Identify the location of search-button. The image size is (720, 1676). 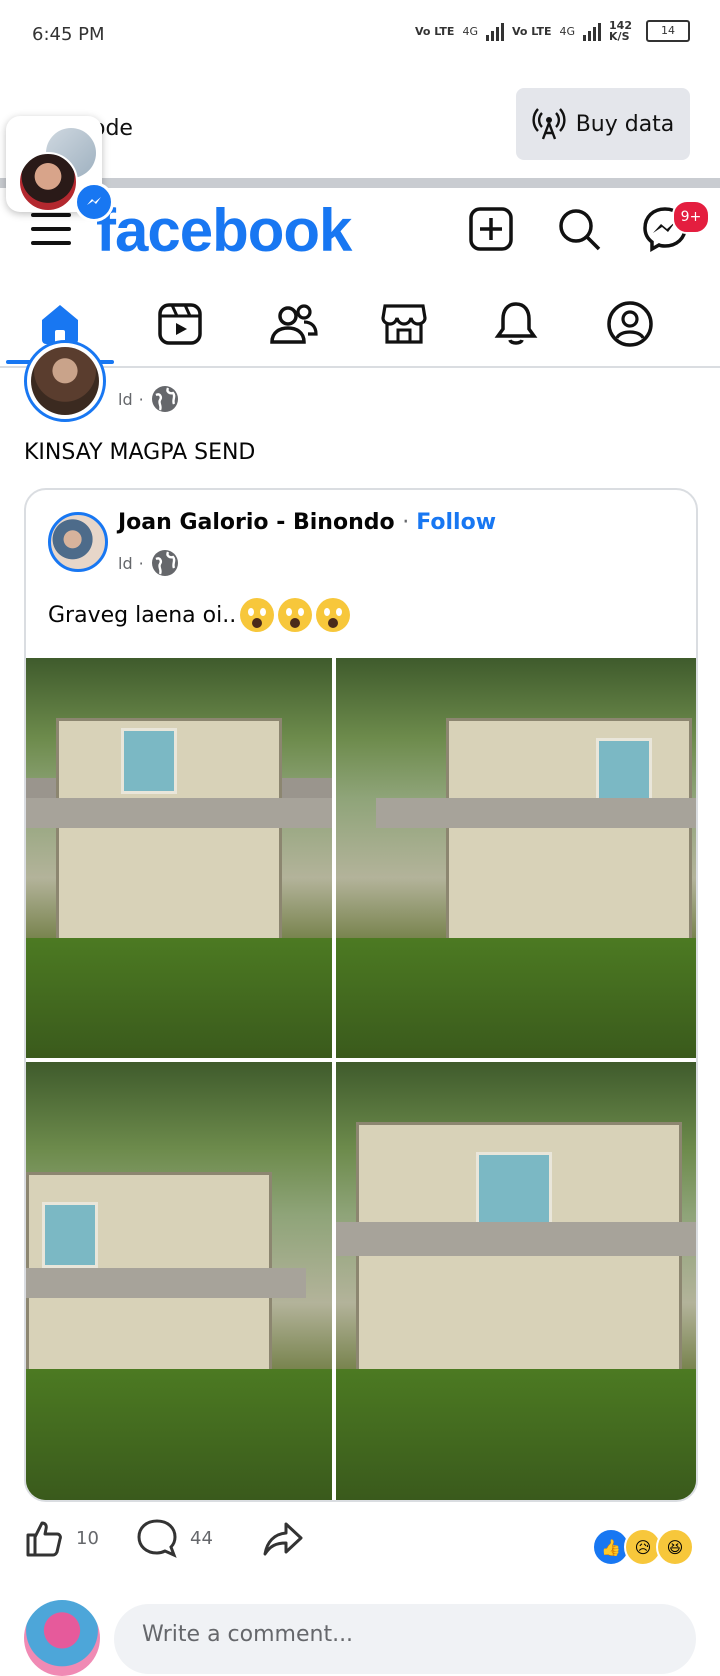
(579, 229).